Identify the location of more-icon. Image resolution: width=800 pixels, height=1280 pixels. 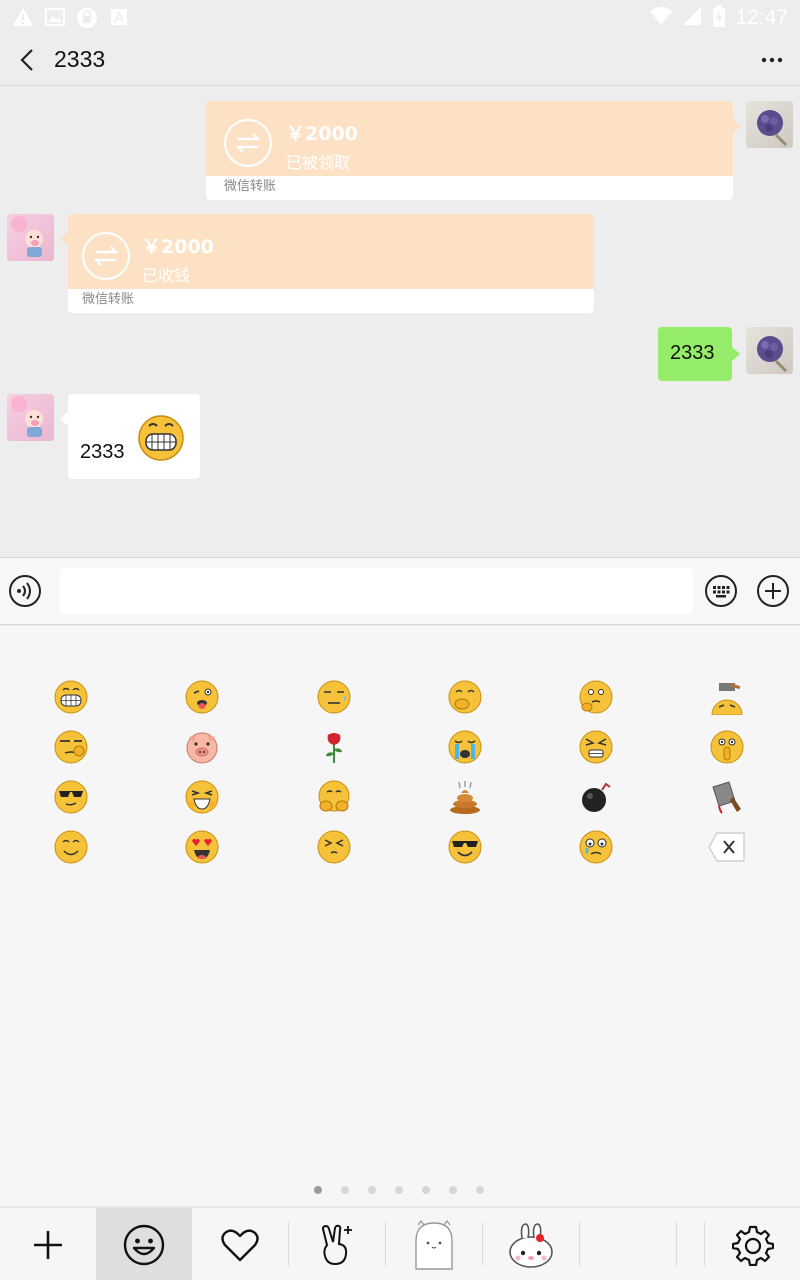
(772, 60).